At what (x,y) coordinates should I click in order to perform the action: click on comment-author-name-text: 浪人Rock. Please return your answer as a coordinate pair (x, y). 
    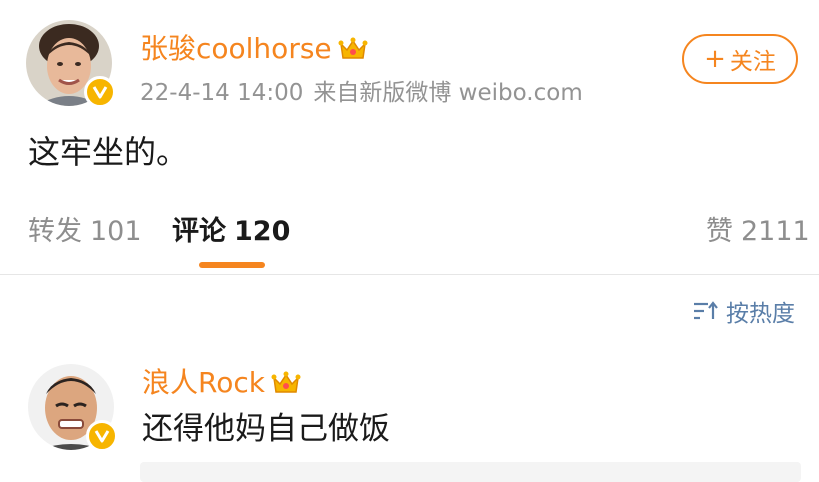
    Looking at the image, I should click on (203, 382).